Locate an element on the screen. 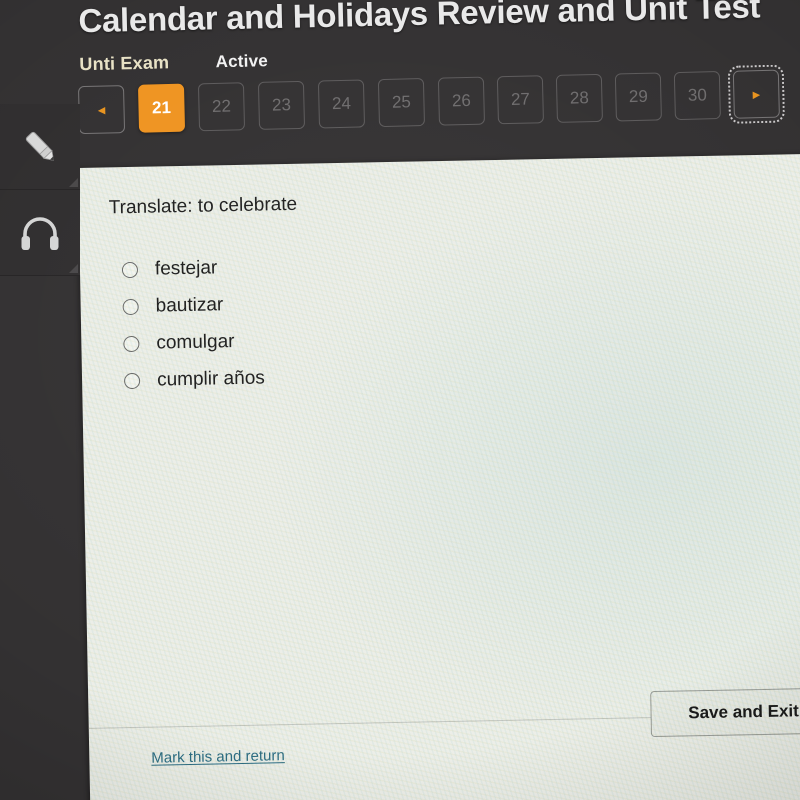 The image size is (800, 800). page-button-29: 29 is located at coordinates (638, 97).